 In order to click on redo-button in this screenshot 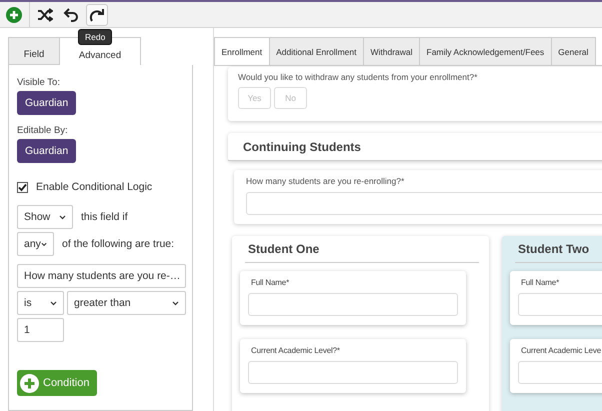, I will do `click(97, 15)`.